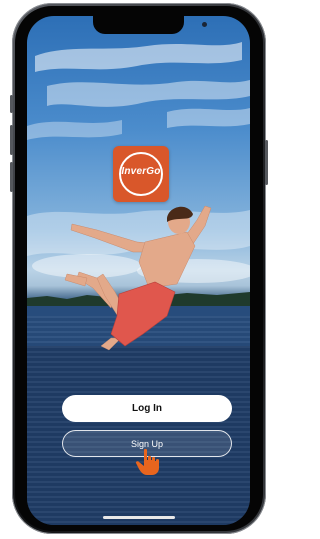 The width and height of the screenshot is (320, 539). Describe the element at coordinates (139, 517) in the screenshot. I see `home-indicator` at that location.